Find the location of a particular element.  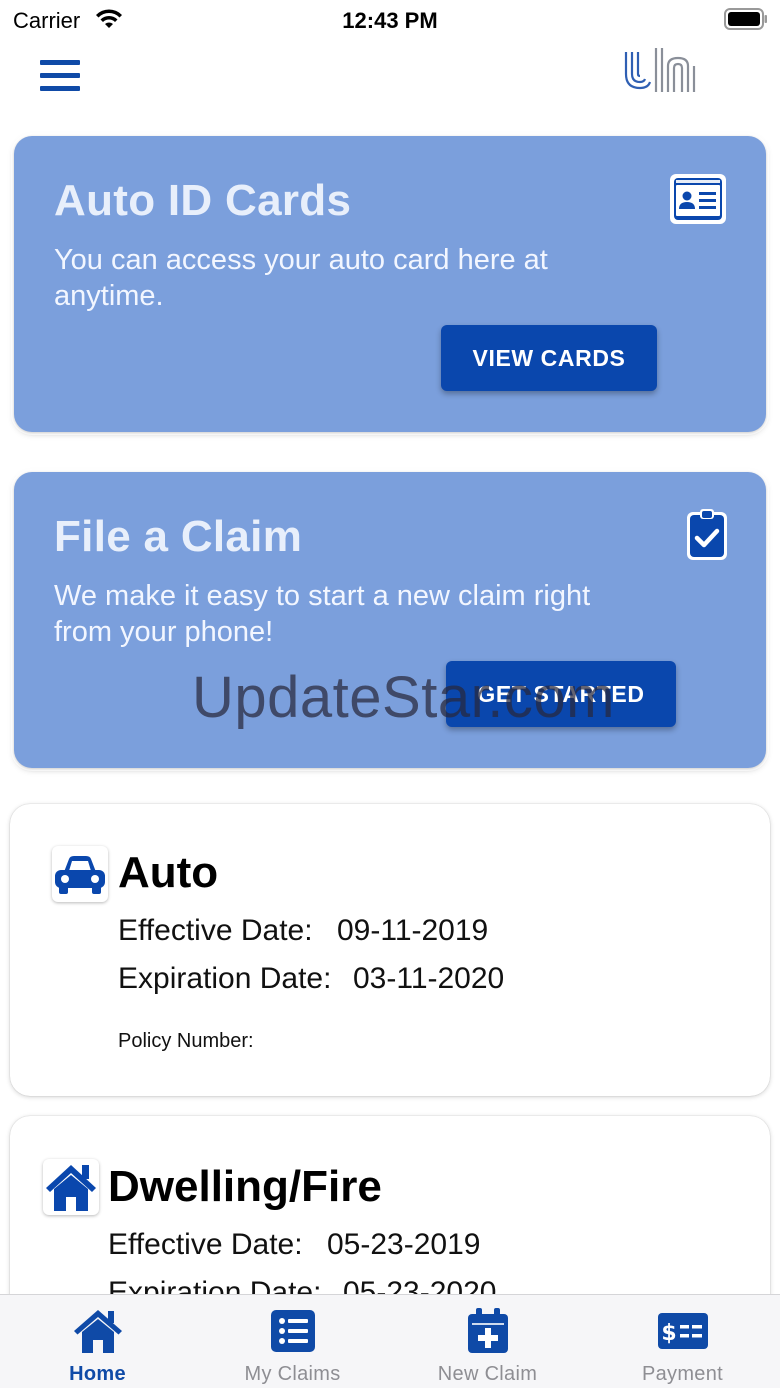

car-icon is located at coordinates (80, 874).